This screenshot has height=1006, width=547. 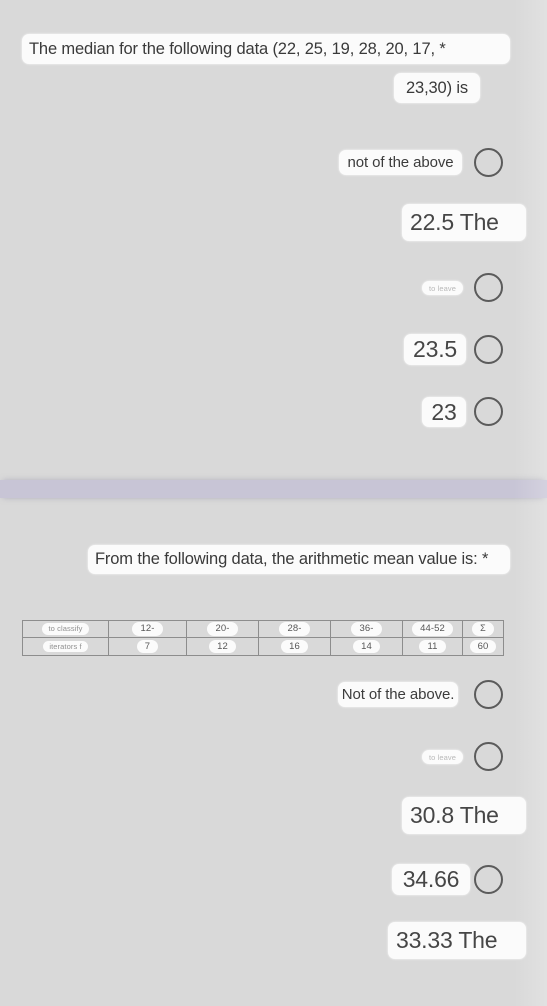 I want to click on question-2-option-1-label: Not of the above., so click(x=398, y=694).